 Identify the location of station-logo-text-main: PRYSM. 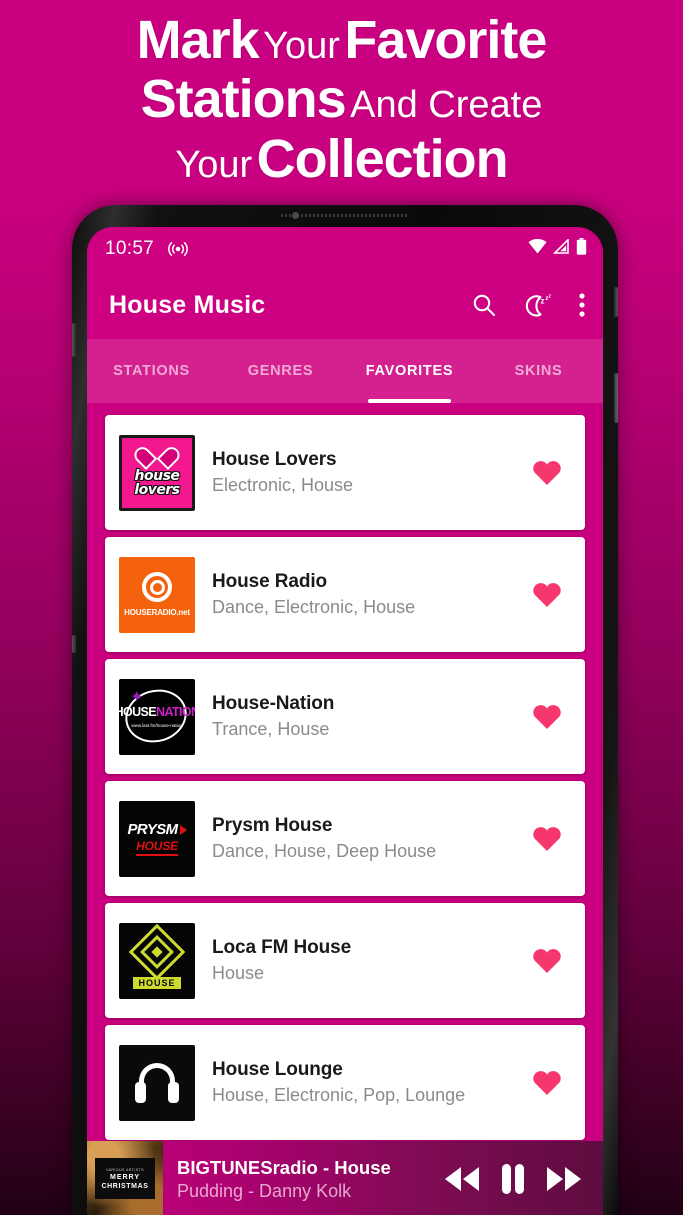
(152, 829).